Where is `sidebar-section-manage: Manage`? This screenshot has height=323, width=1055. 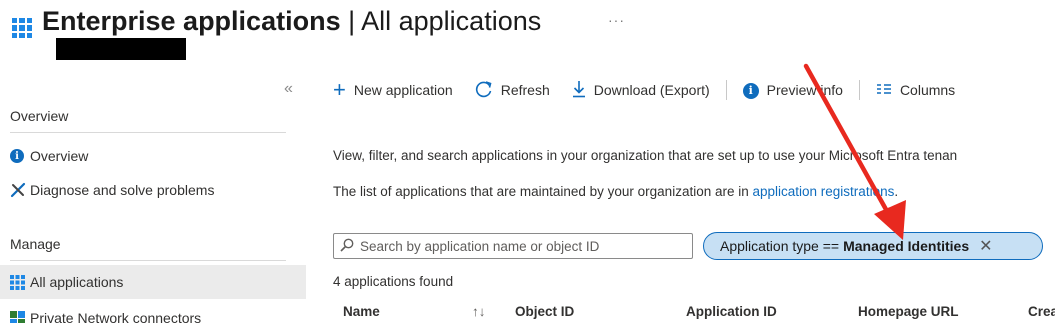
sidebar-section-manage: Manage is located at coordinates (35, 244).